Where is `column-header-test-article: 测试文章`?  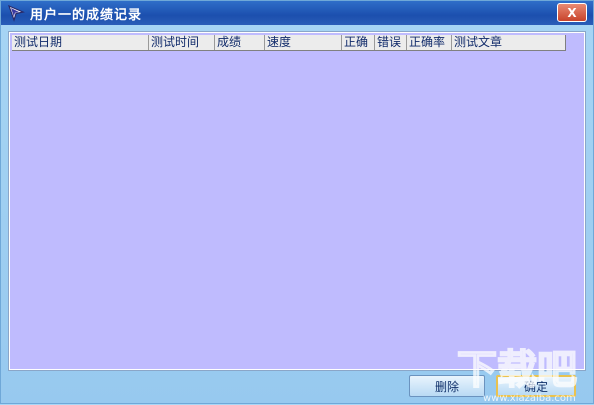
column-header-test-article: 测试文章 is located at coordinates (508, 42).